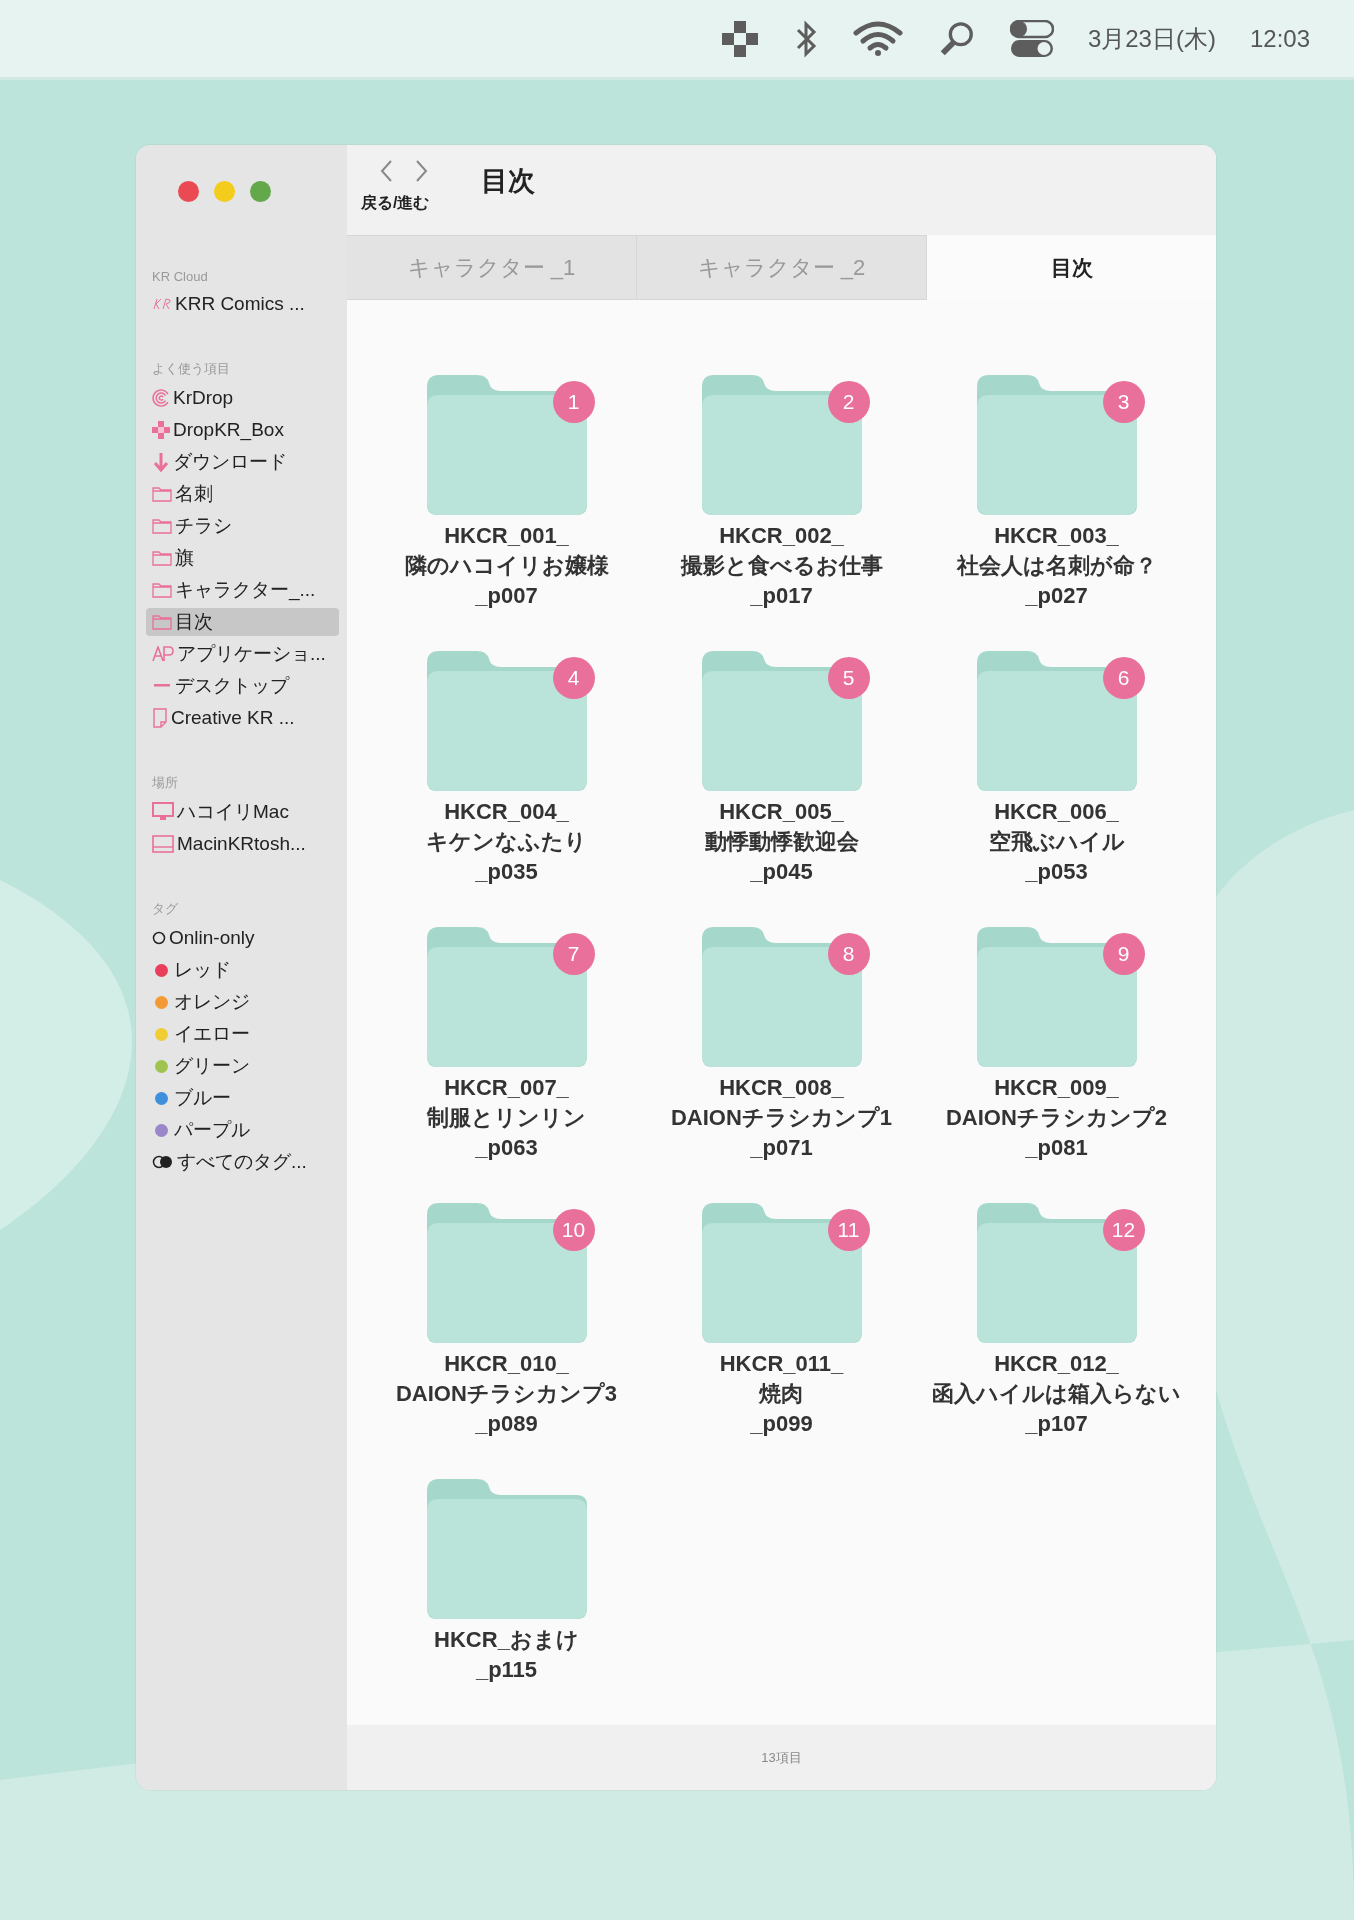 The image size is (1354, 1920). Describe the element at coordinates (242, 526) in the screenshot. I see `sidebar-item: チラシ` at that location.